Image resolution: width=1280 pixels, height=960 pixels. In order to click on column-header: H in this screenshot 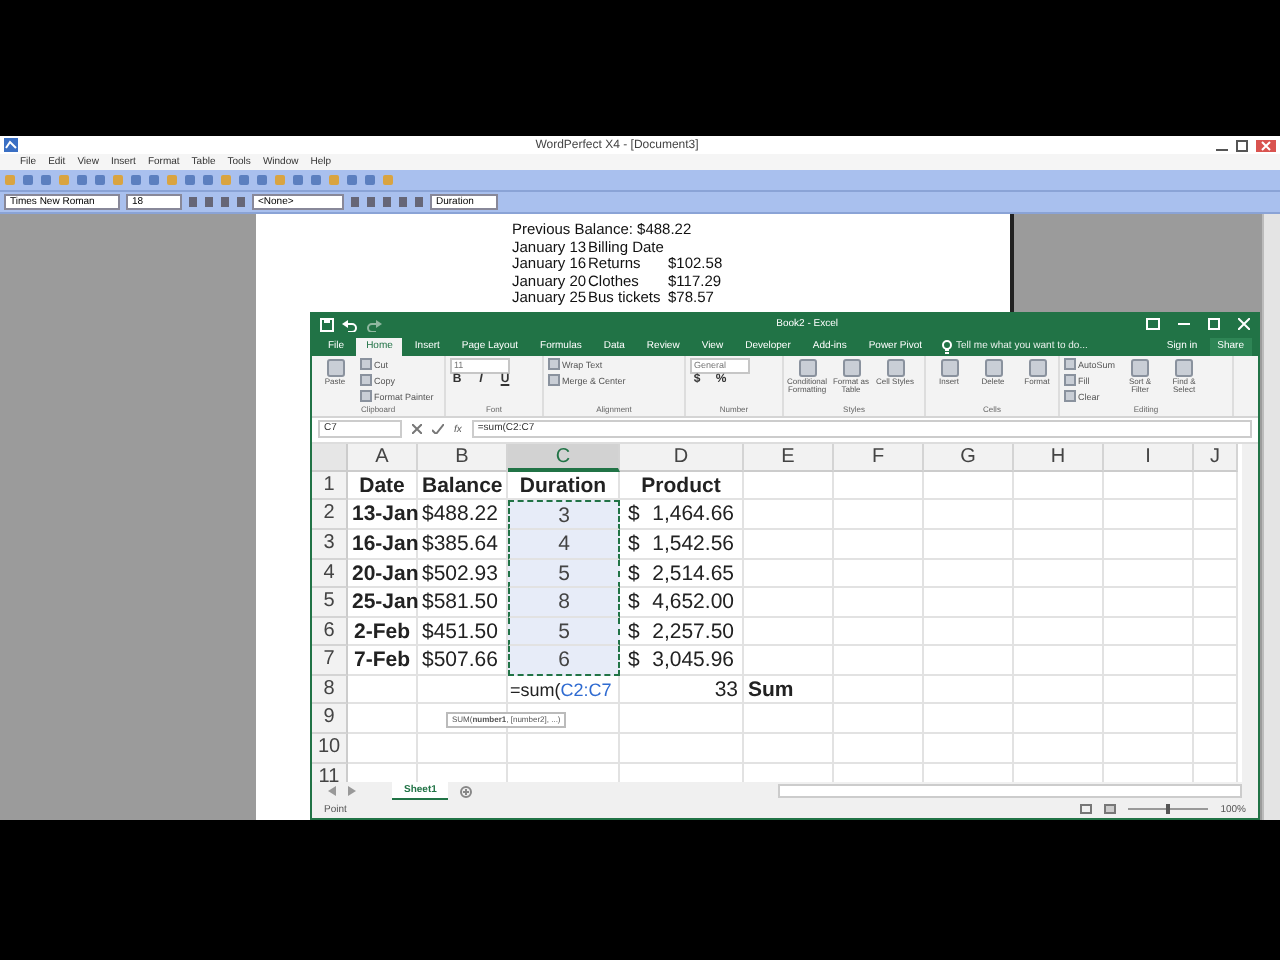, I will do `click(1059, 457)`.